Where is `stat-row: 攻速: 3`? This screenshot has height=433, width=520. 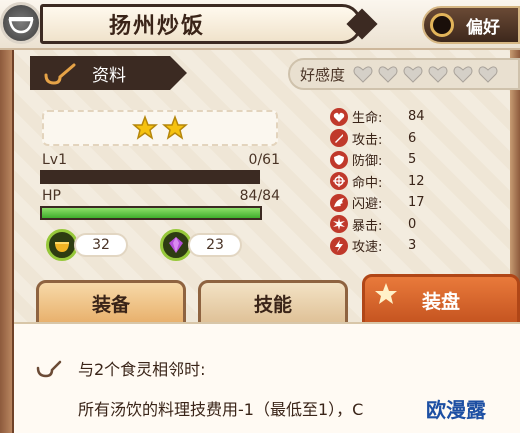
stat-row: 攻速: 3 is located at coordinates (420, 246).